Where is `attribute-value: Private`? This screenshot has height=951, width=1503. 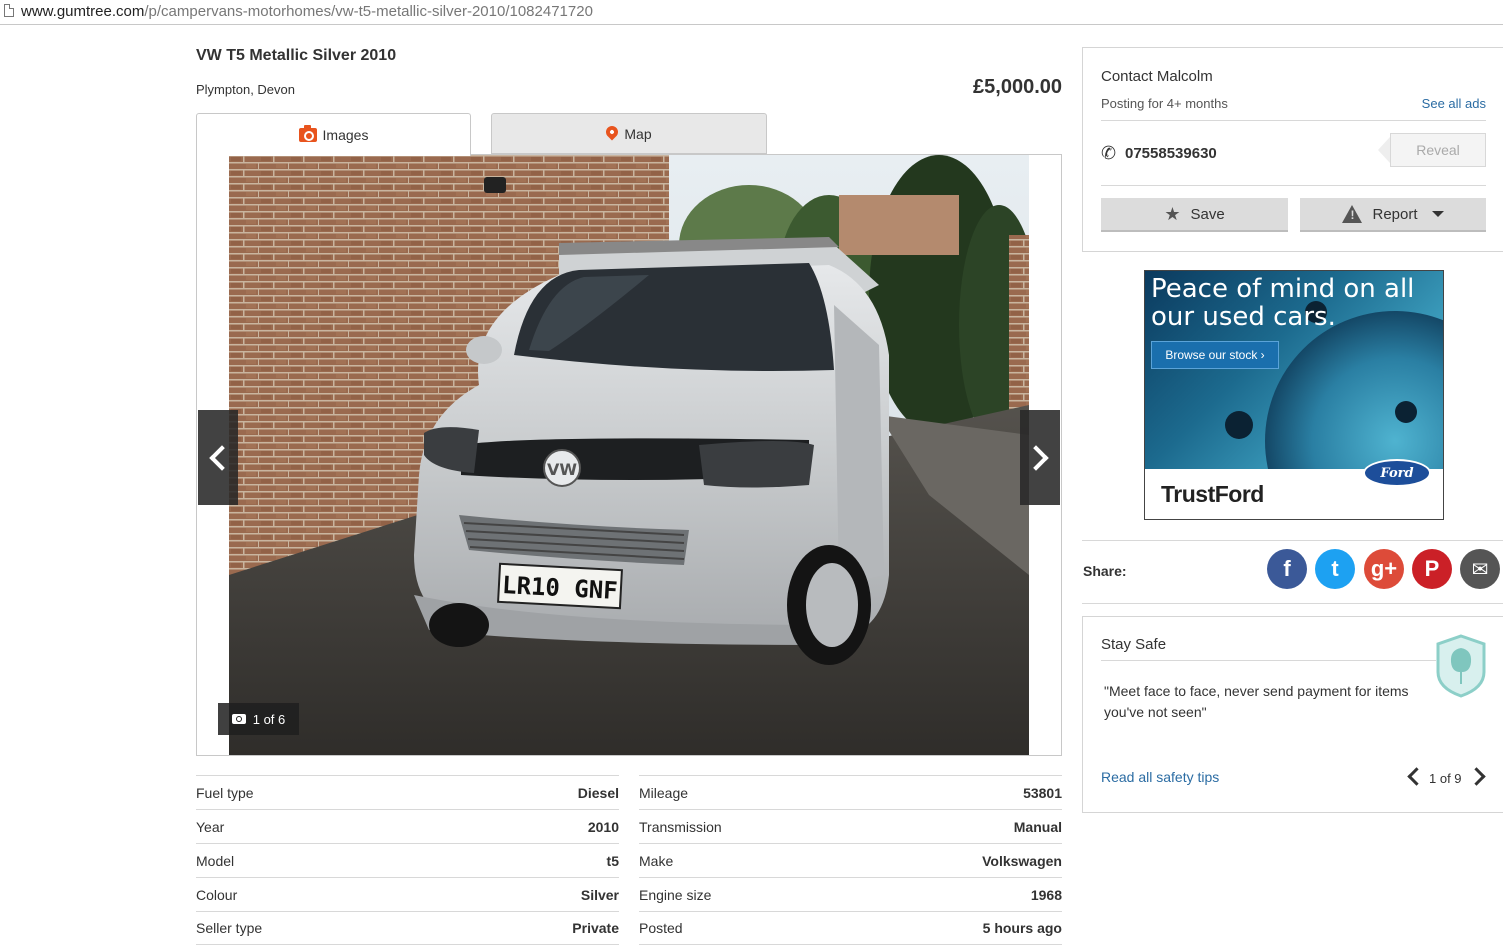
attribute-value: Private is located at coordinates (595, 928).